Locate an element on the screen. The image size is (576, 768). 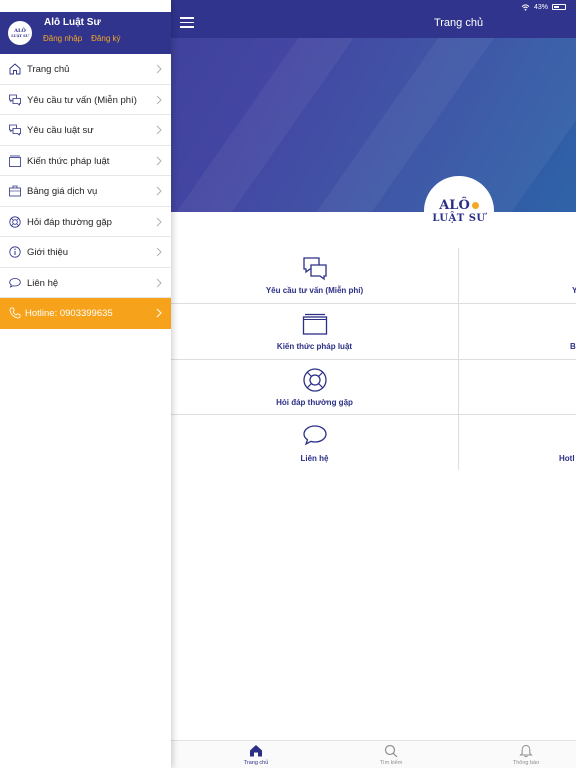
drawer-item-label: Bảng giá dịch vụ is located at coordinates (62, 191).